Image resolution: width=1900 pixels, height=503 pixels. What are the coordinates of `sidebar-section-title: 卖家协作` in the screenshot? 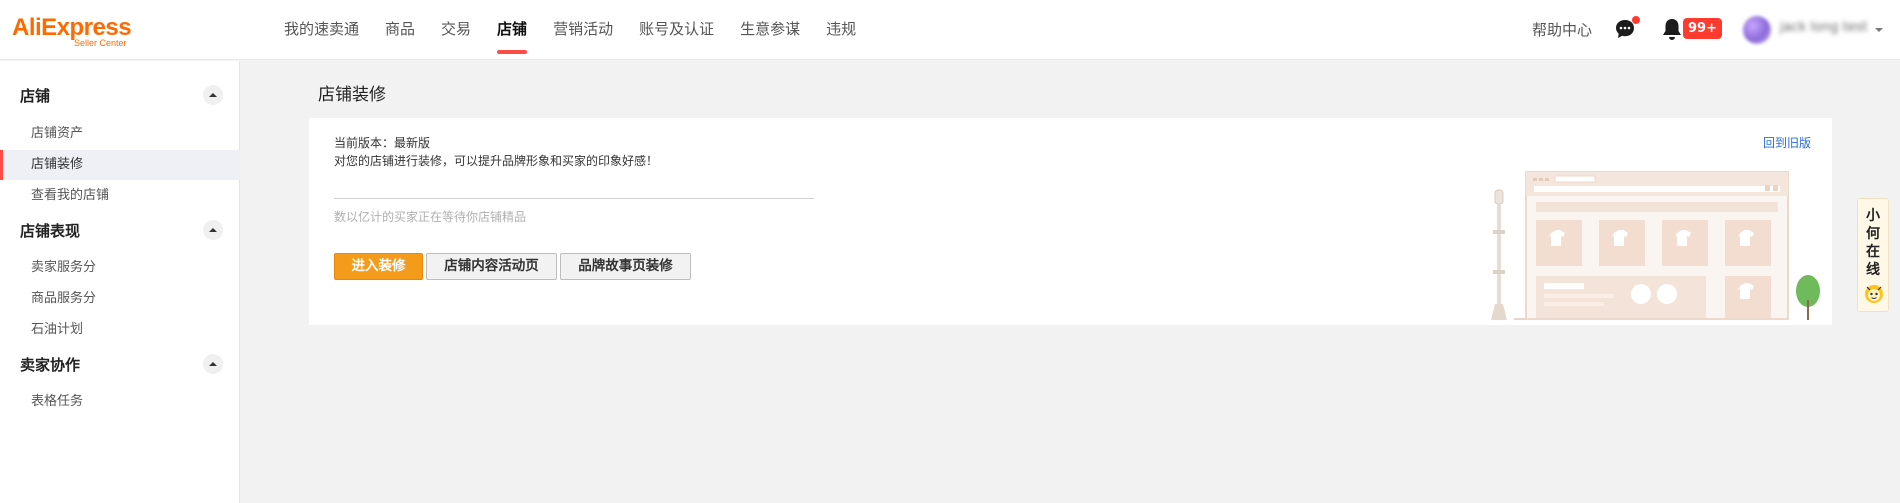 It's located at (50, 365).